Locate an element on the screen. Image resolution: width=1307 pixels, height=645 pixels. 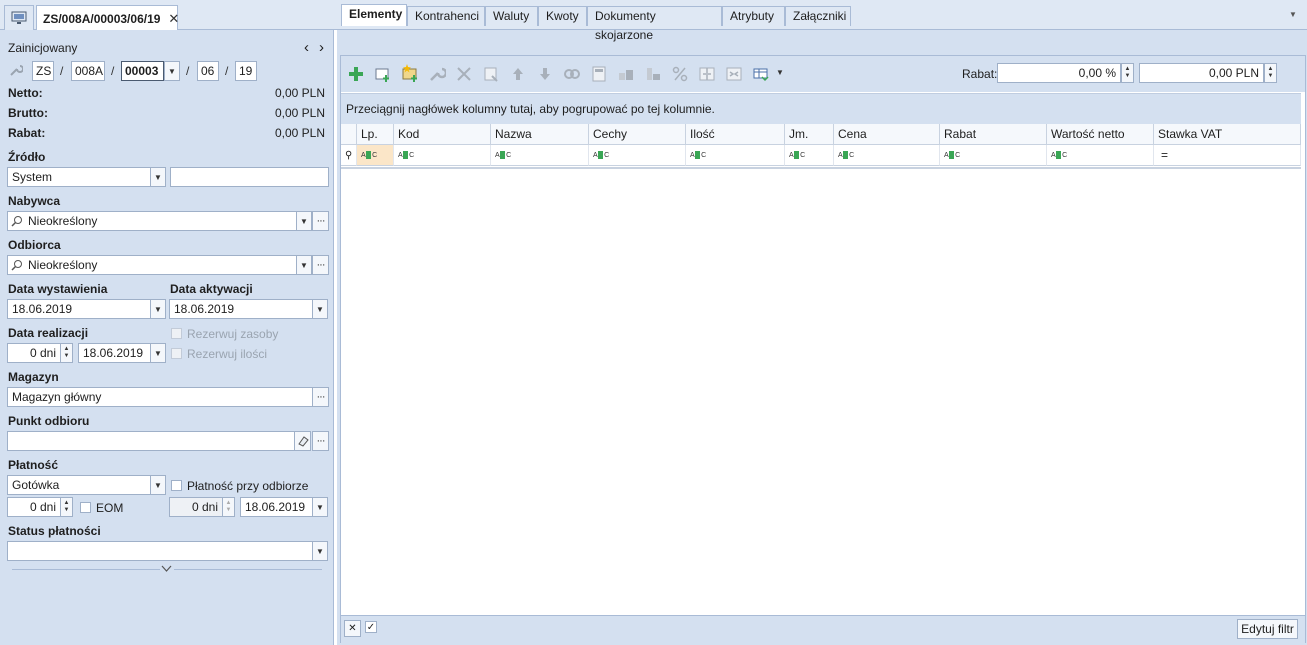
data-realizacji-field: 18.06.2019 is located at coordinates (114, 353).